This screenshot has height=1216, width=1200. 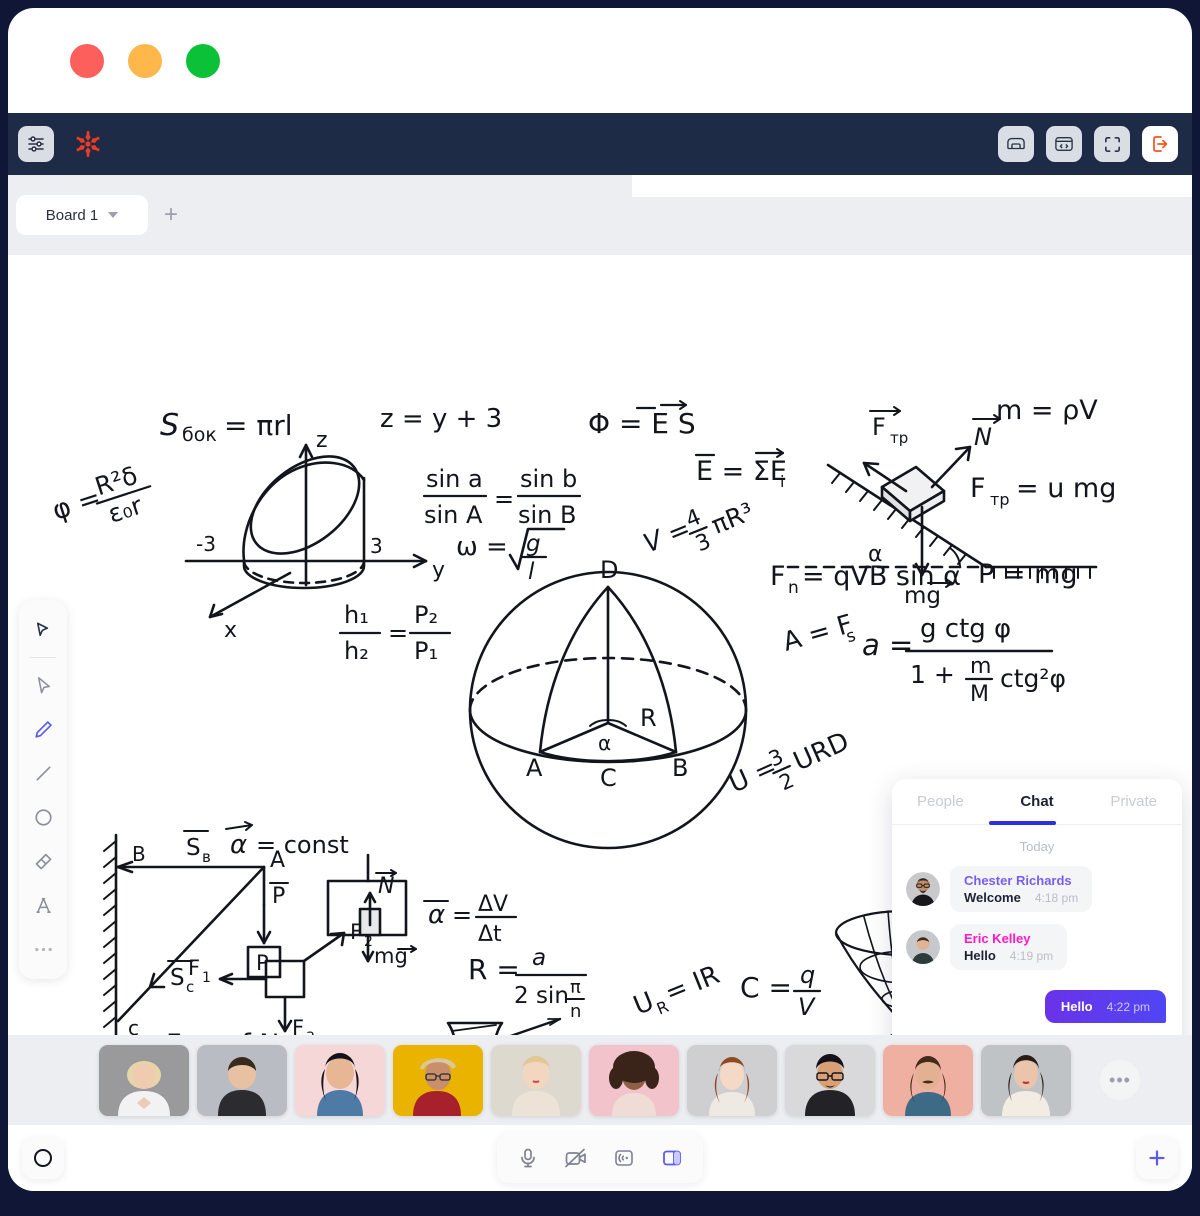 I want to click on tab-people: People, so click(x=940, y=801).